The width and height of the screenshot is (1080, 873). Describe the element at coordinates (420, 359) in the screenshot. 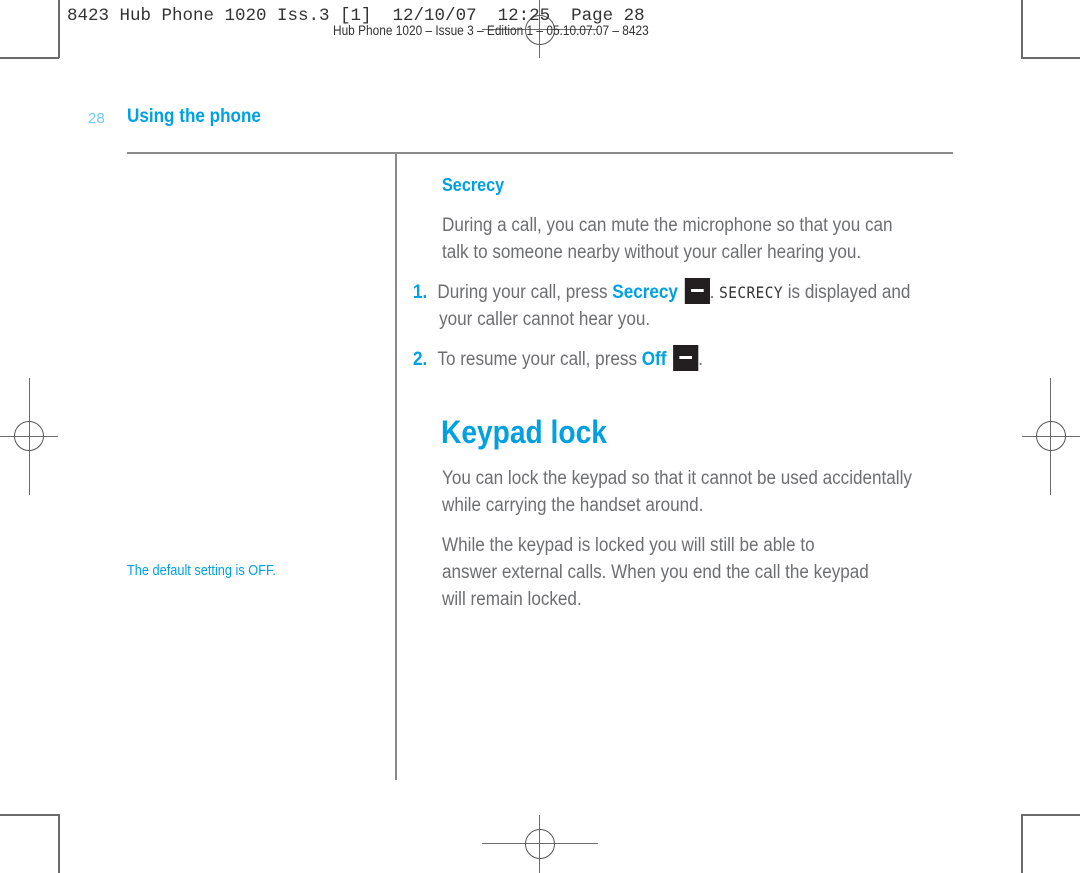

I see `step-number: 2.` at that location.